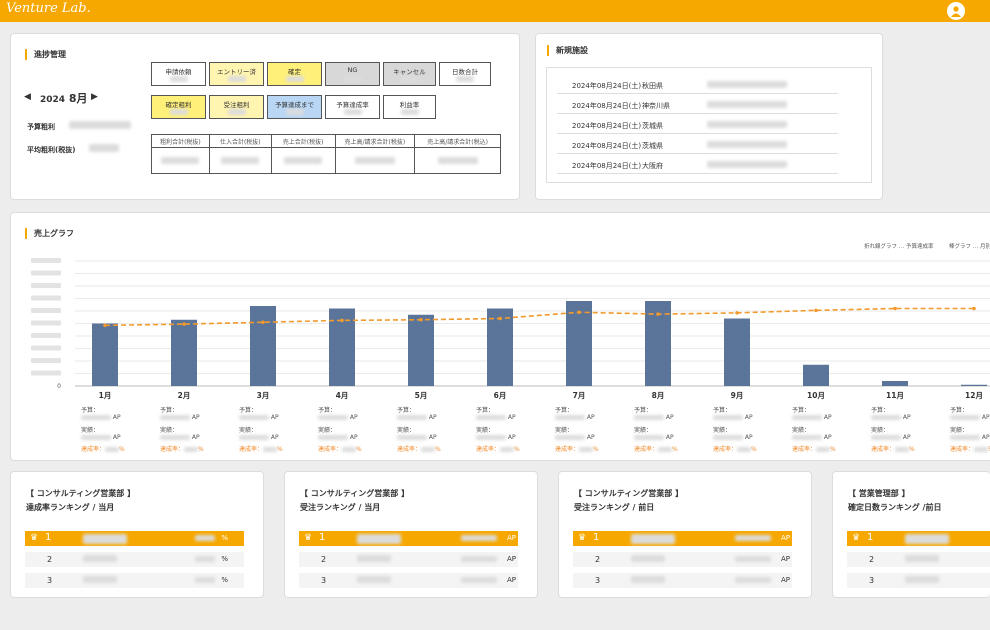 The width and height of the screenshot is (990, 630). Describe the element at coordinates (567, 50) in the screenshot. I see `facility-title: 新規施設` at that location.